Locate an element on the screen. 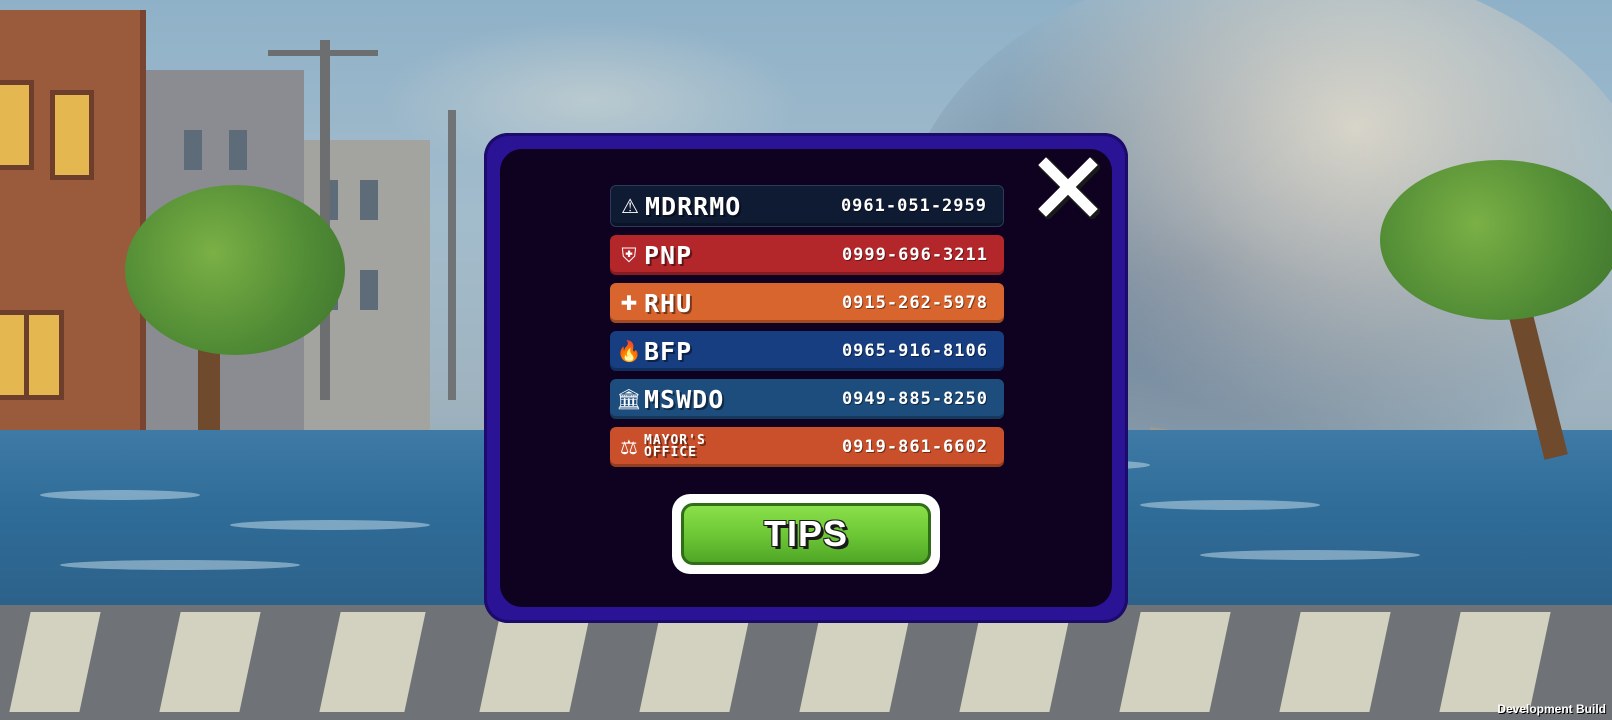 The image size is (1612, 720). hotline-number: 0949-885-8250 is located at coordinates (914, 399).